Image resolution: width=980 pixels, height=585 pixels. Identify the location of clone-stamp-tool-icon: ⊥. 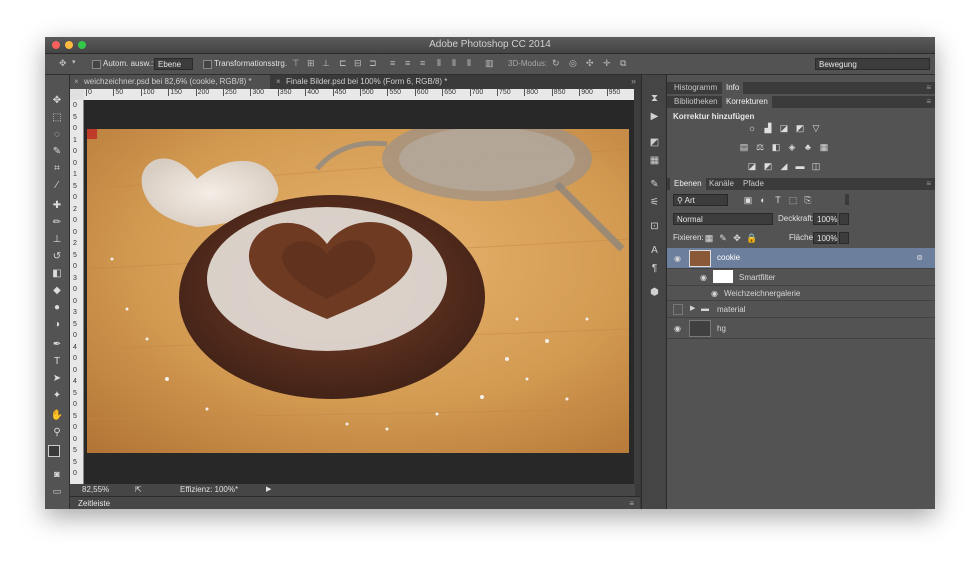
(57, 240).